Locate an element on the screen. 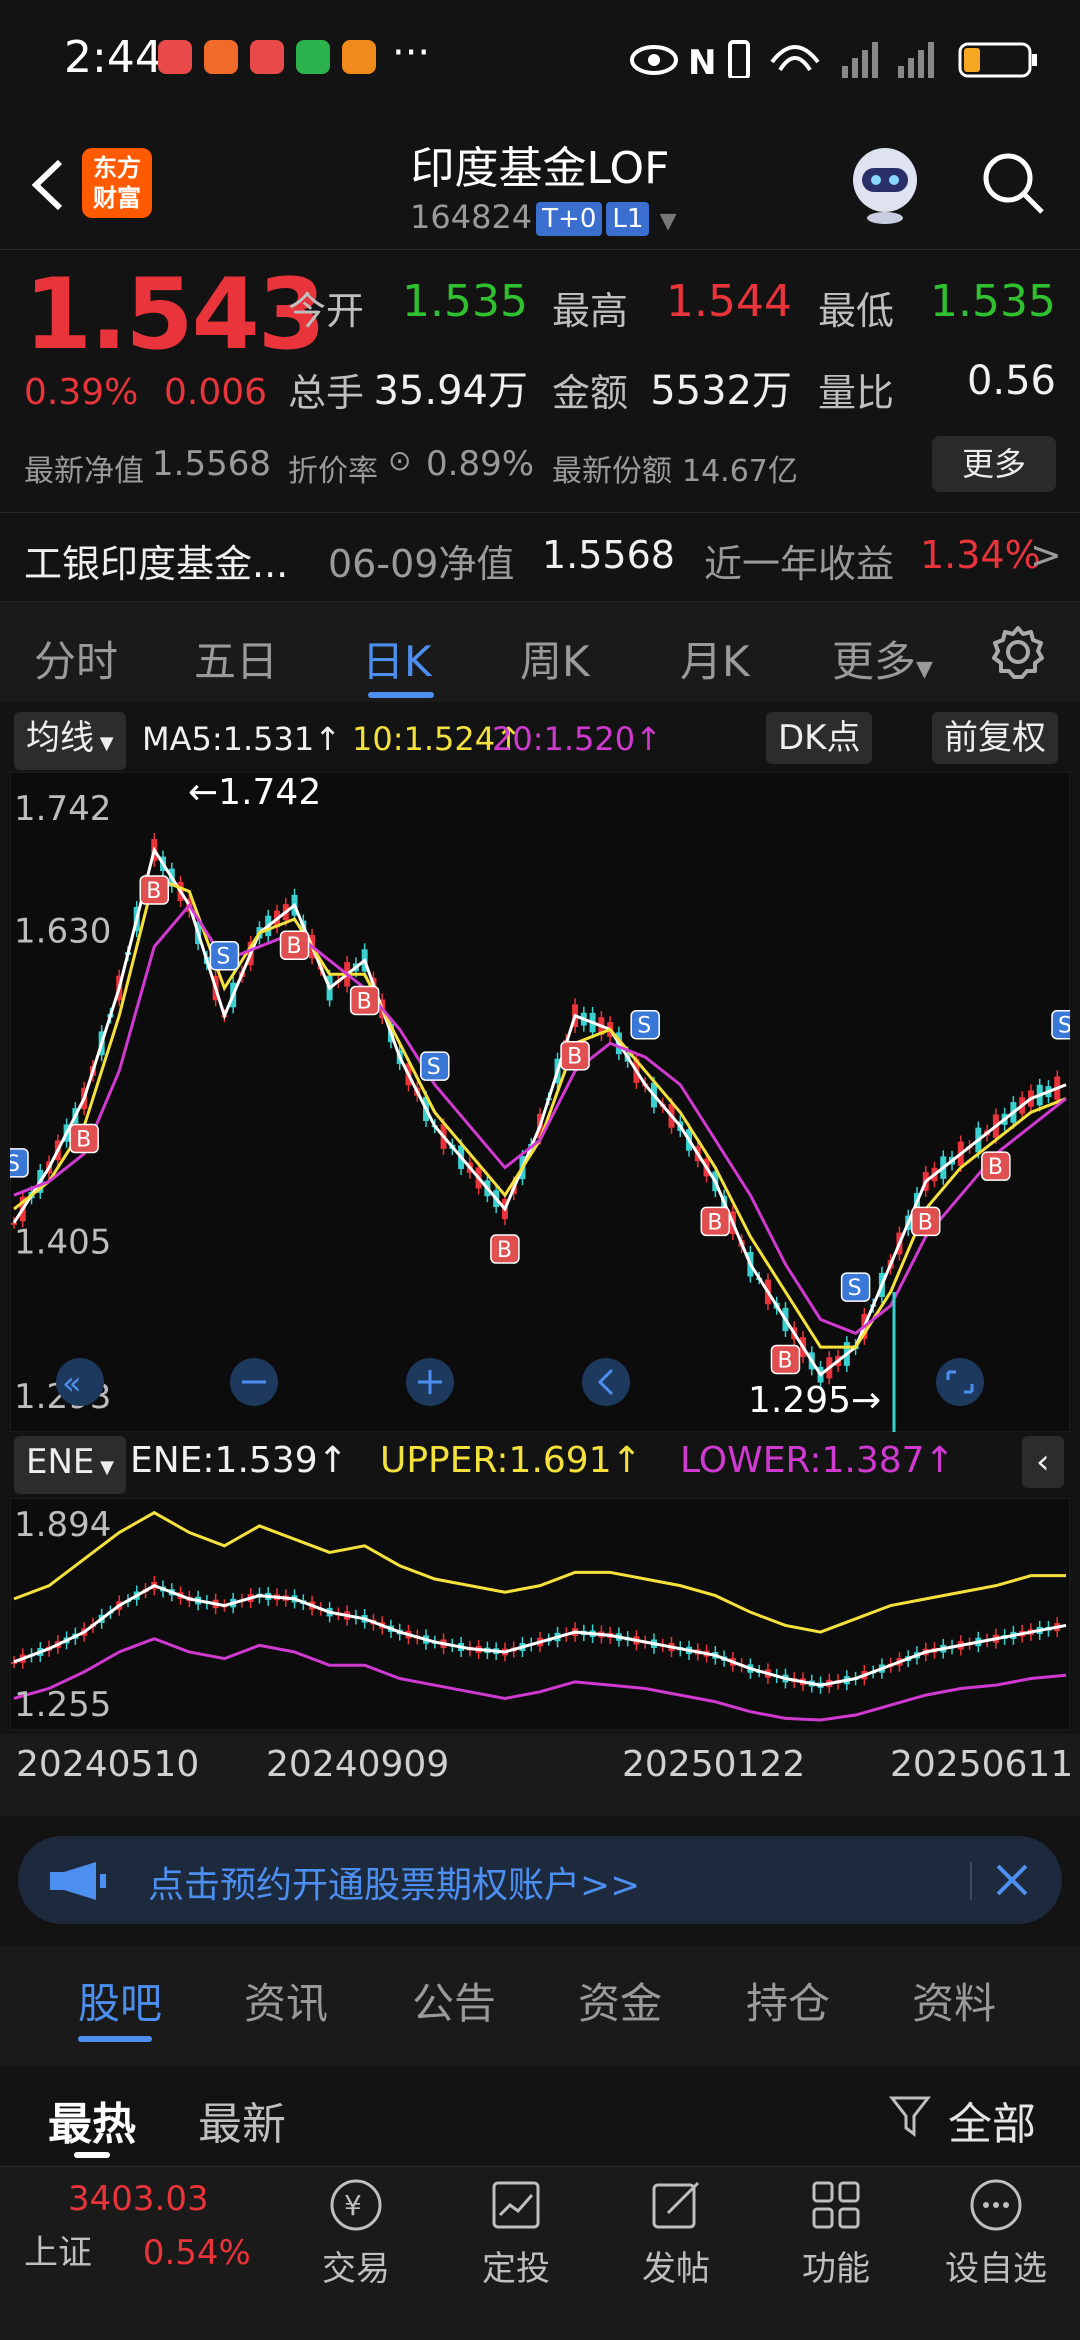 Image resolution: width=1080 pixels, height=2340 pixels. share-value: 14.67亿 is located at coordinates (740, 471).